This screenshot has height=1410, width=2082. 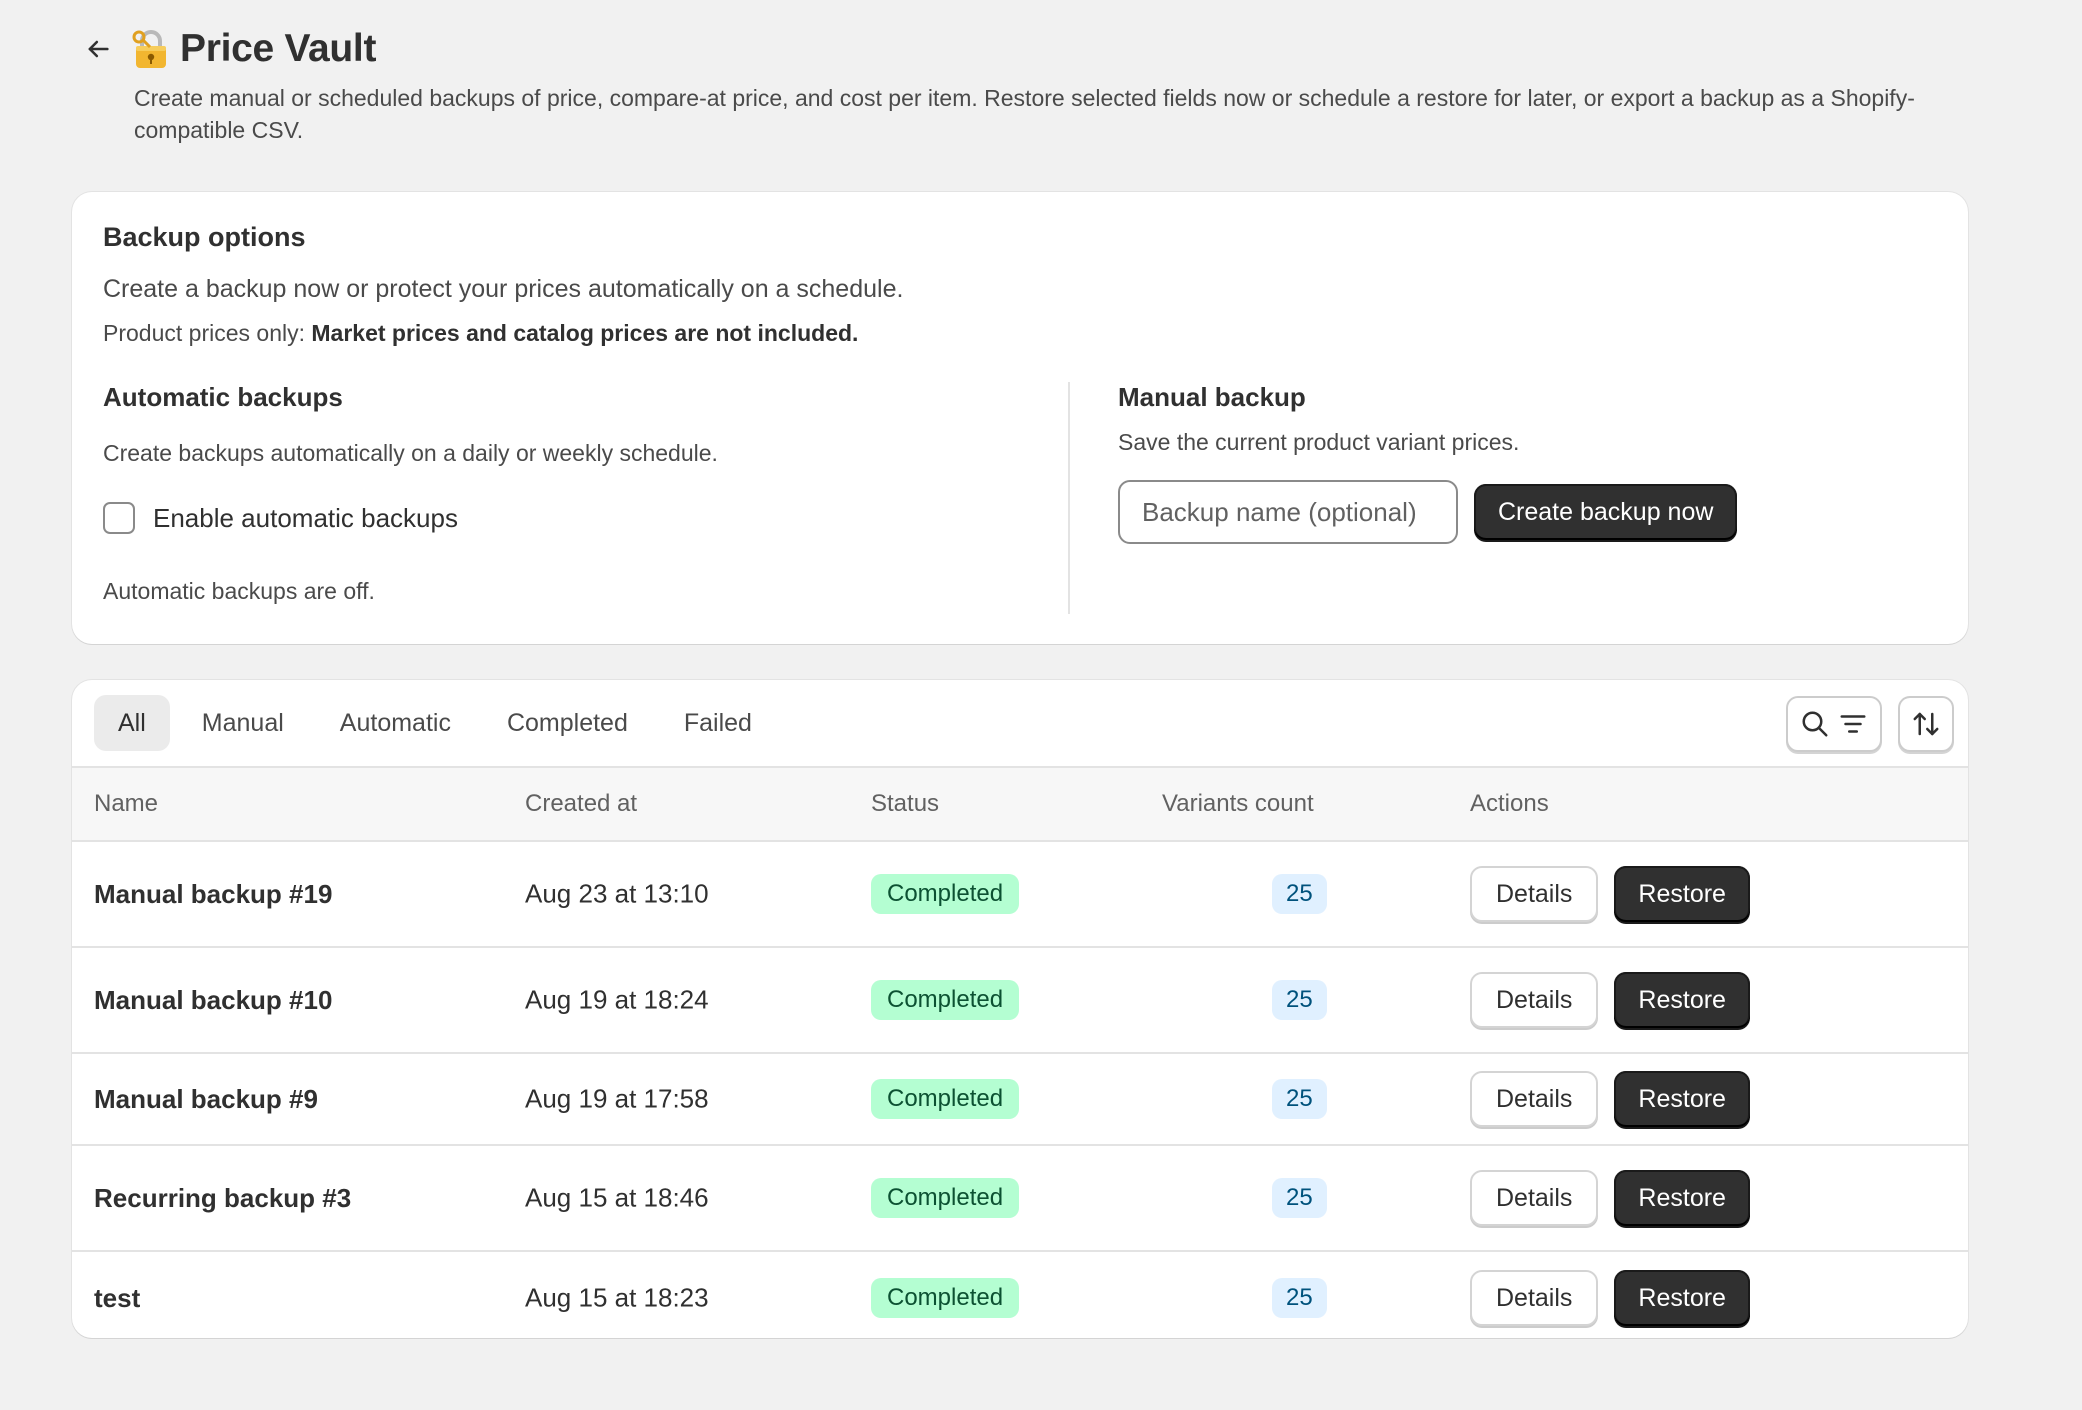 What do you see at coordinates (243, 723) in the screenshot?
I see `tab-manual: Manual` at bounding box center [243, 723].